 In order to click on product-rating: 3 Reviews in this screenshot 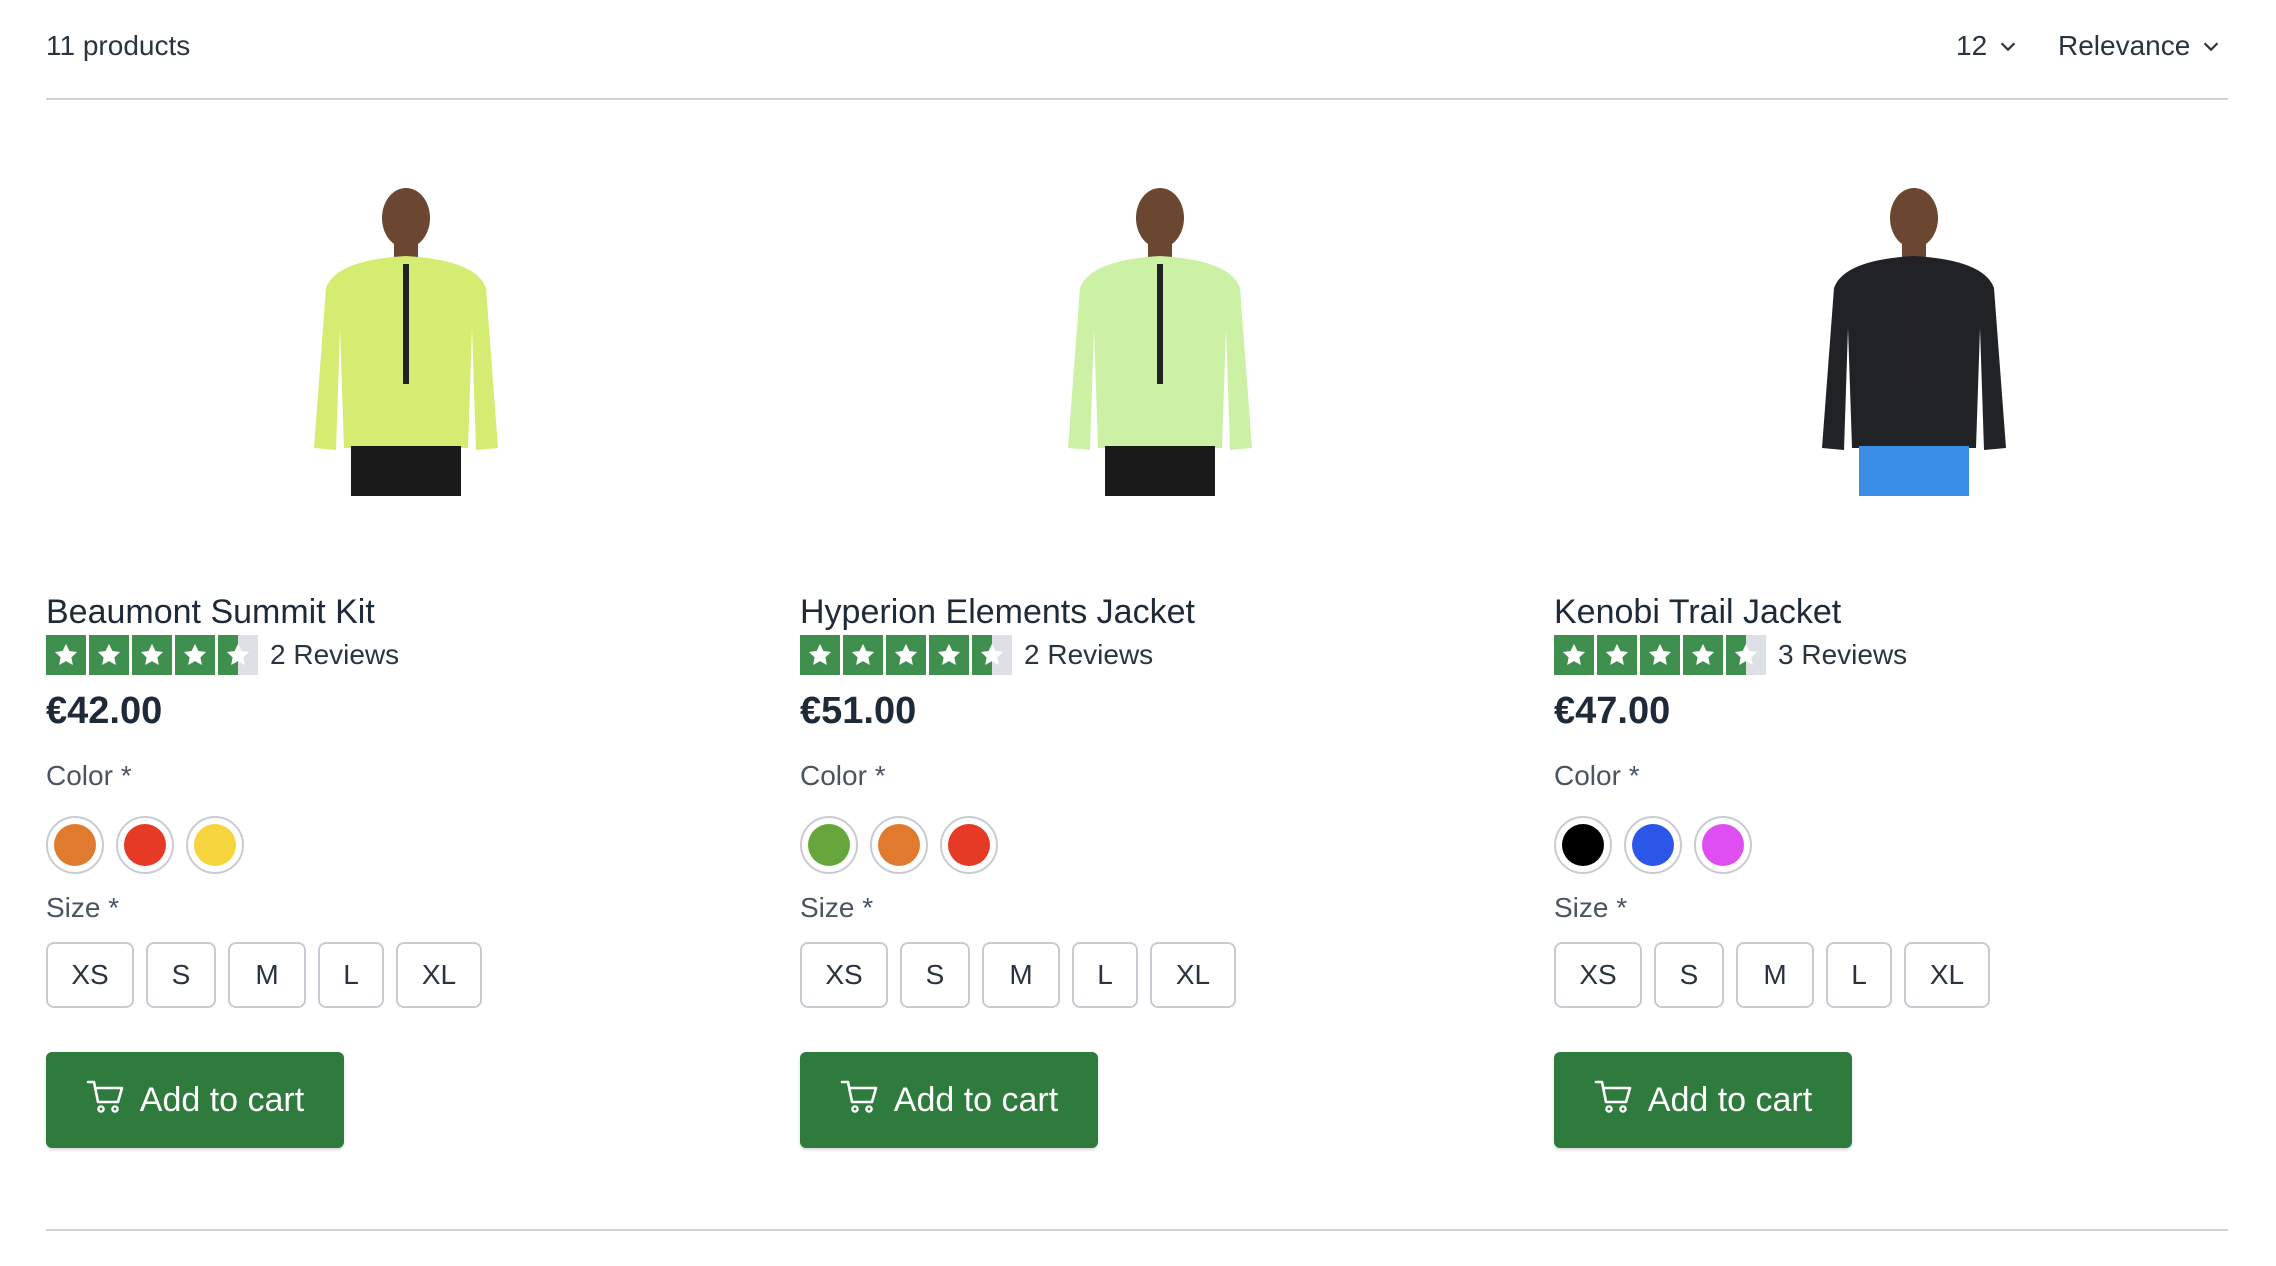, I will do `click(1730, 655)`.